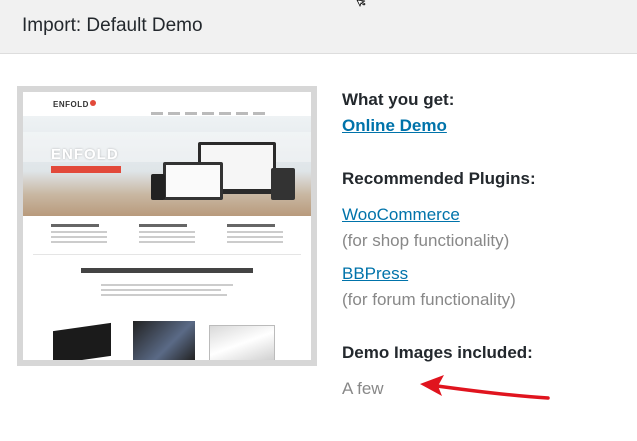 Image resolution: width=637 pixels, height=441 pixels. Describe the element at coordinates (167, 270) in the screenshot. I see `preview-section-heading` at that location.